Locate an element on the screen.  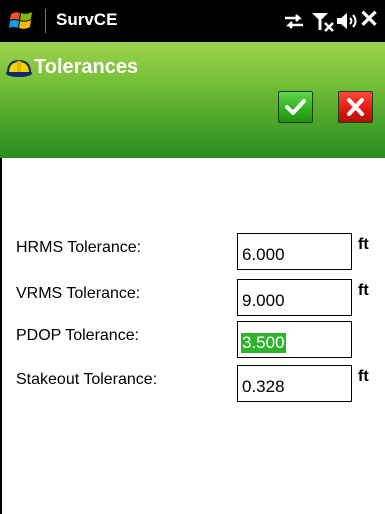
hardhat-icon is located at coordinates (19, 71).